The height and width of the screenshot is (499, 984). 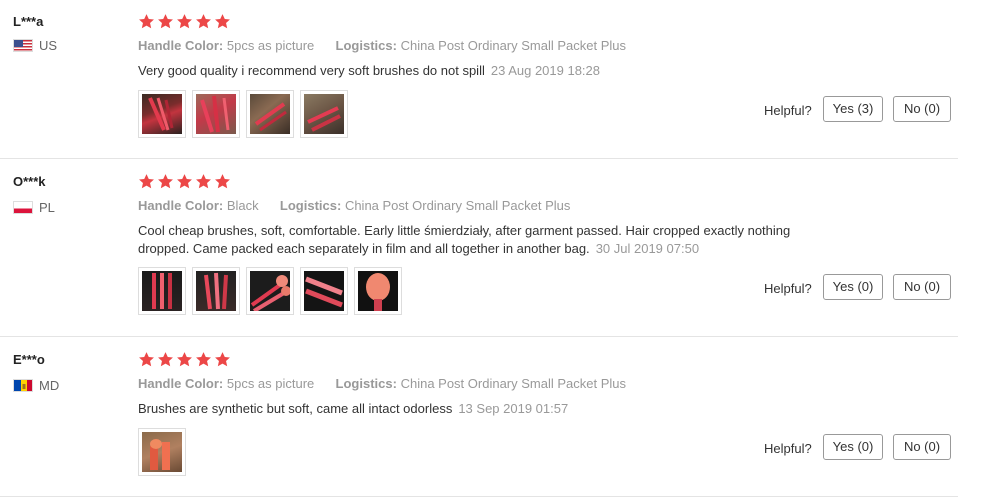 I want to click on review-date: 30 Jul 2019 07:50, so click(x=647, y=248).